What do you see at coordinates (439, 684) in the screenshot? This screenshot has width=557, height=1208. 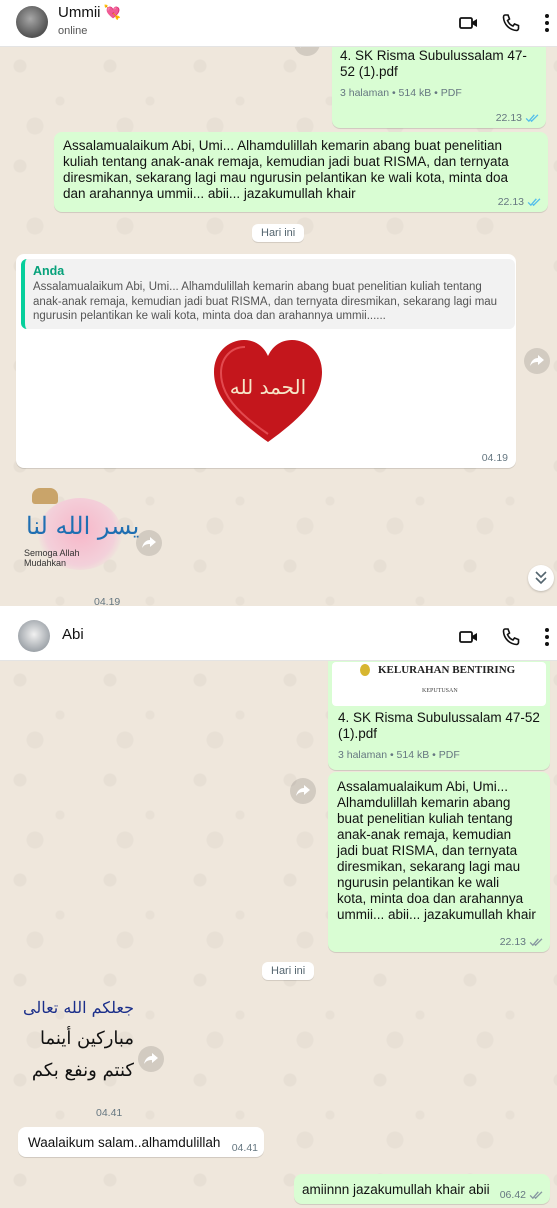 I see `document-preview: KELURAHAN BENTIRING KEPUTUSAN` at bounding box center [439, 684].